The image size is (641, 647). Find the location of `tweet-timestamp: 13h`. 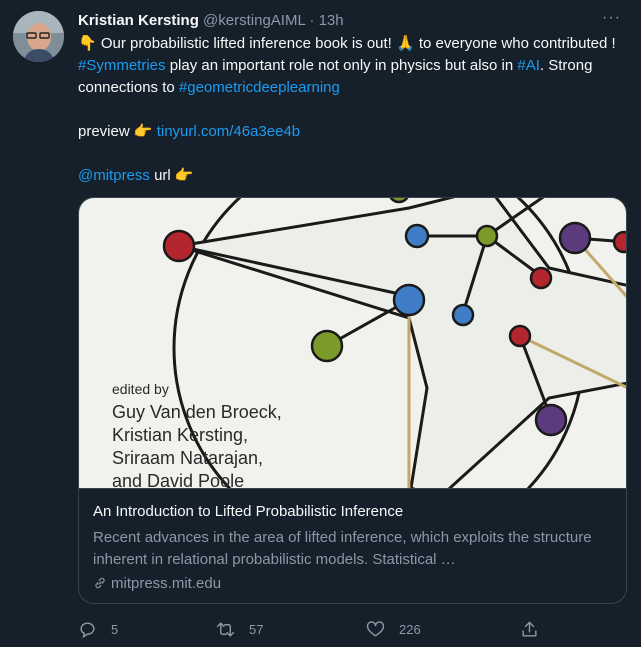

tweet-timestamp: 13h is located at coordinates (331, 20).